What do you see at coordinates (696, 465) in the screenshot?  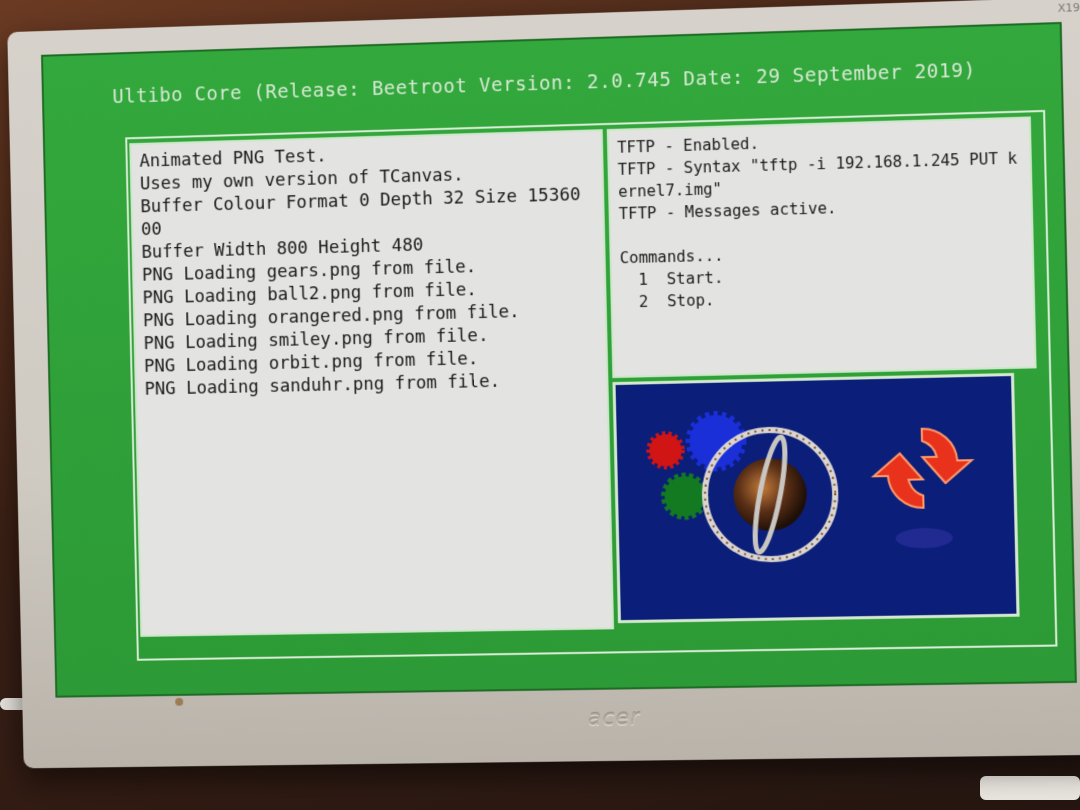 I see `gears-icon` at bounding box center [696, 465].